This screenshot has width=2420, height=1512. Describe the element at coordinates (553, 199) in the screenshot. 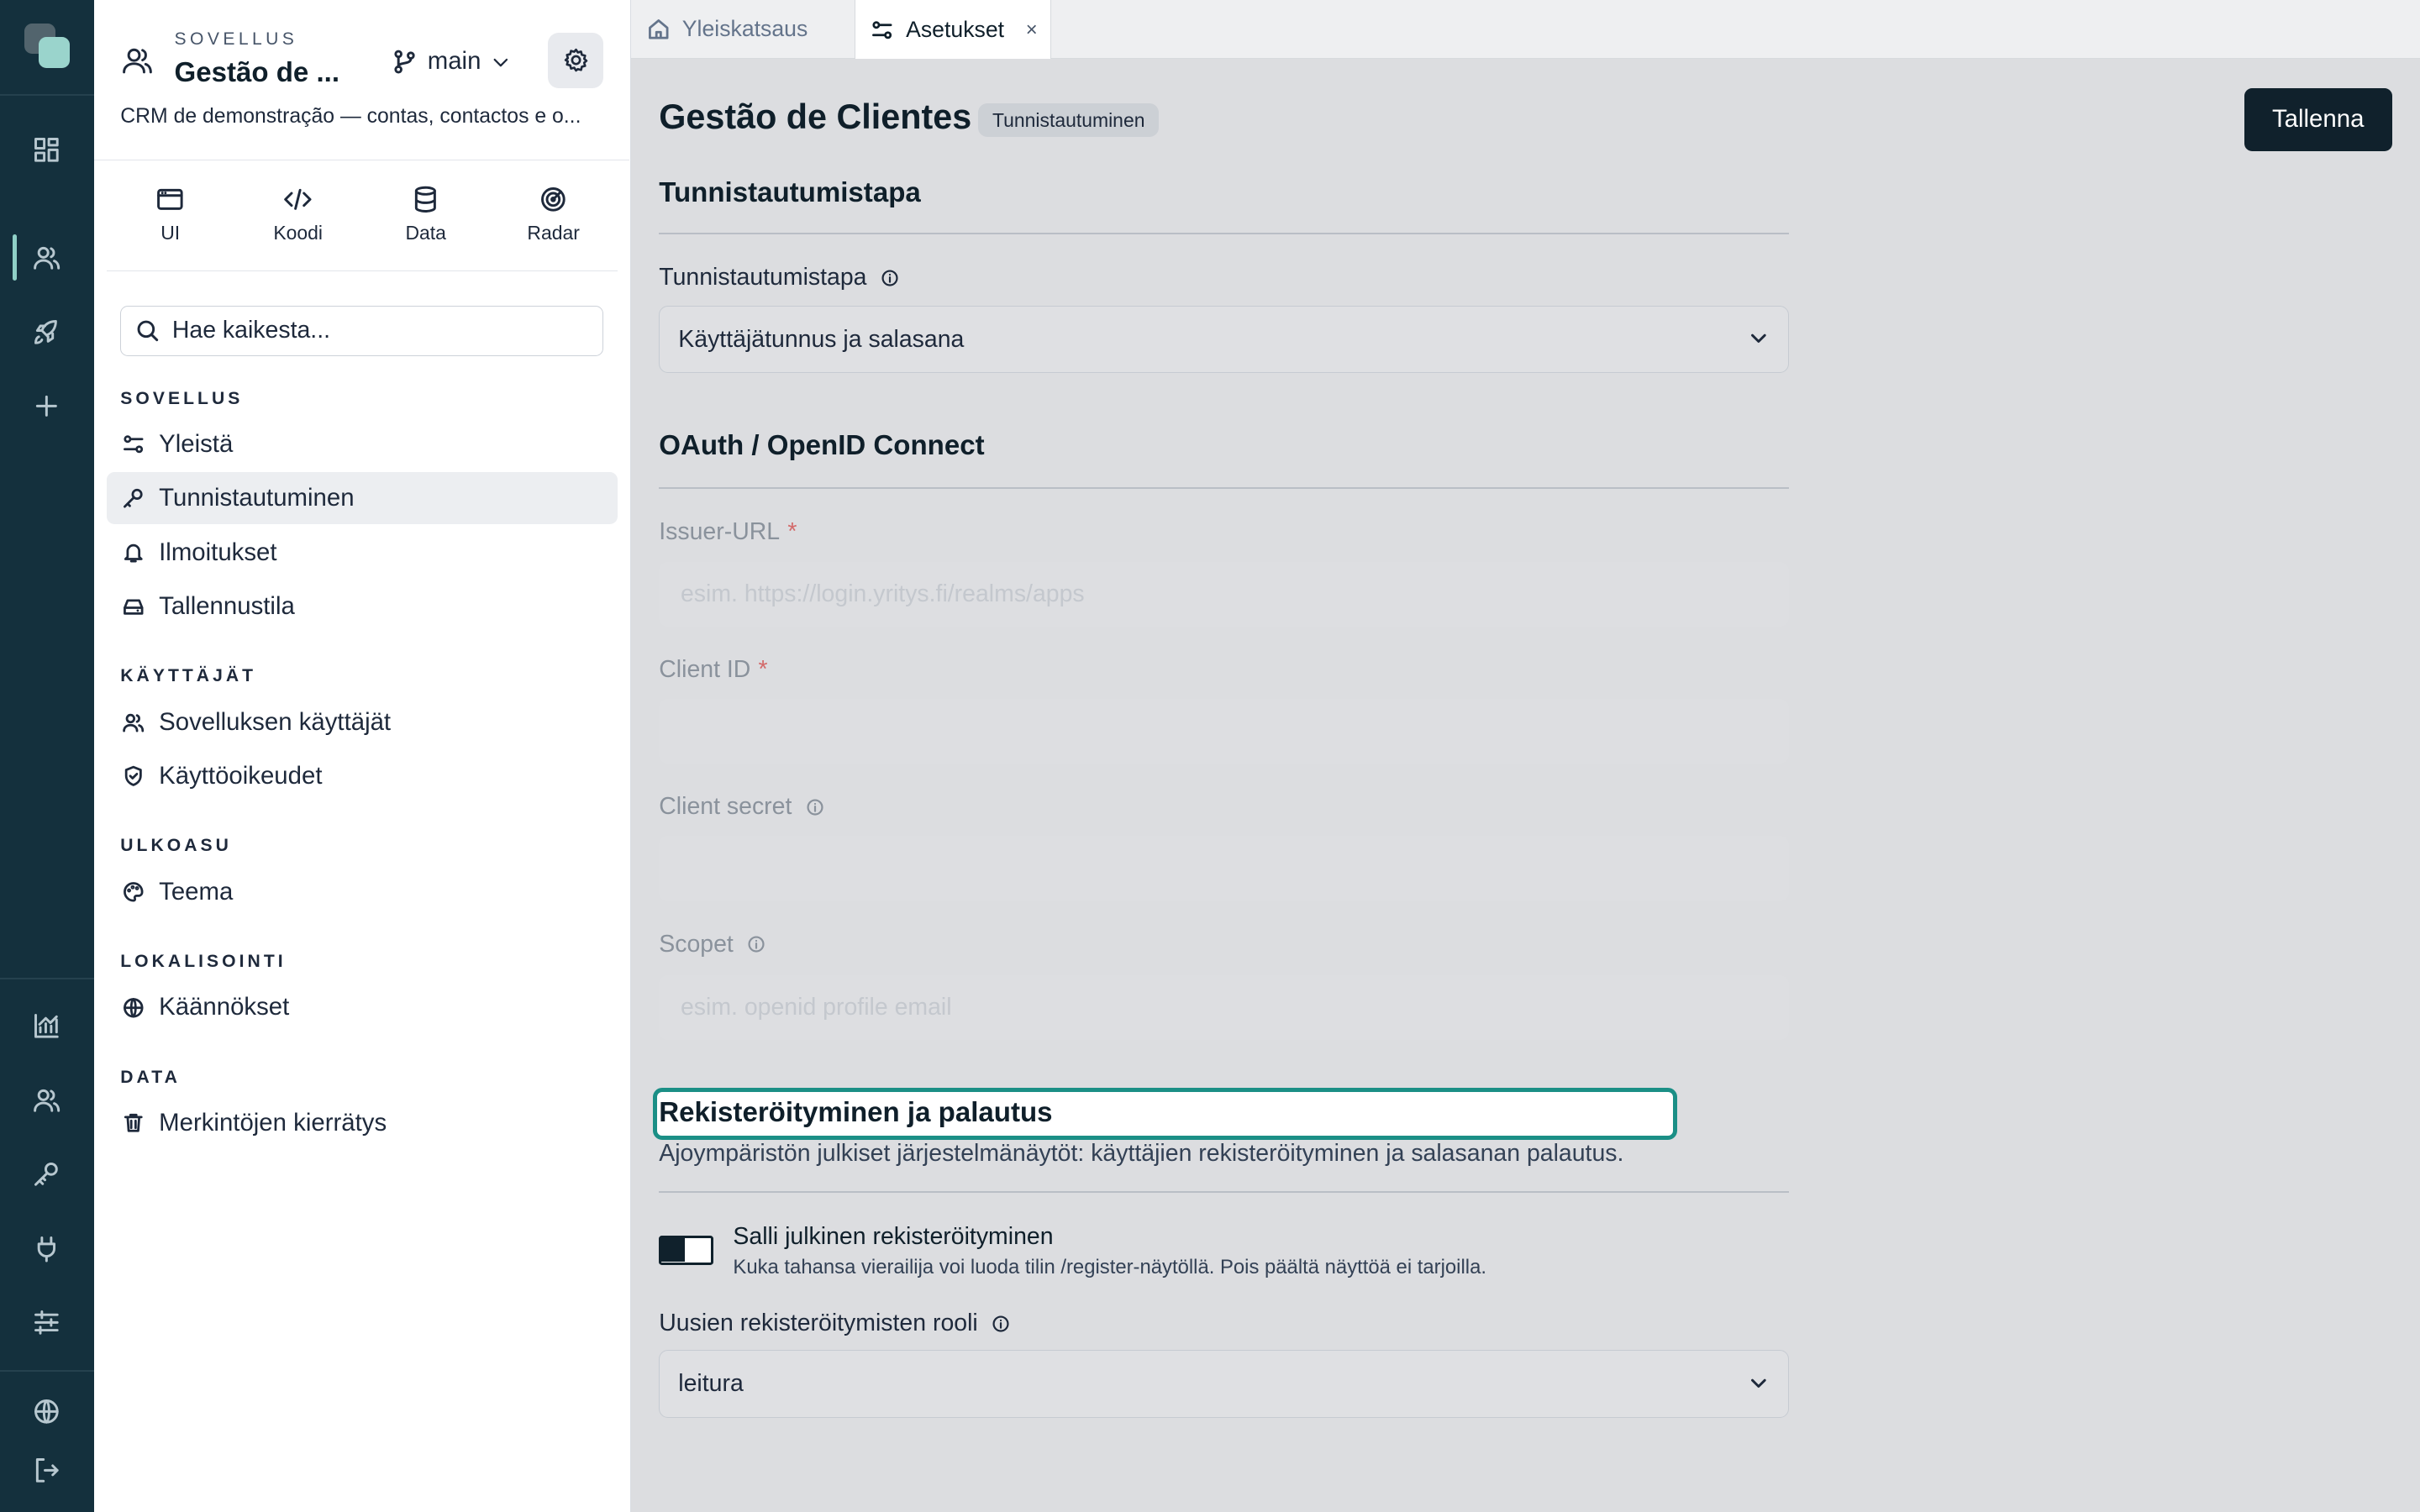

I see `radar-icon` at that location.